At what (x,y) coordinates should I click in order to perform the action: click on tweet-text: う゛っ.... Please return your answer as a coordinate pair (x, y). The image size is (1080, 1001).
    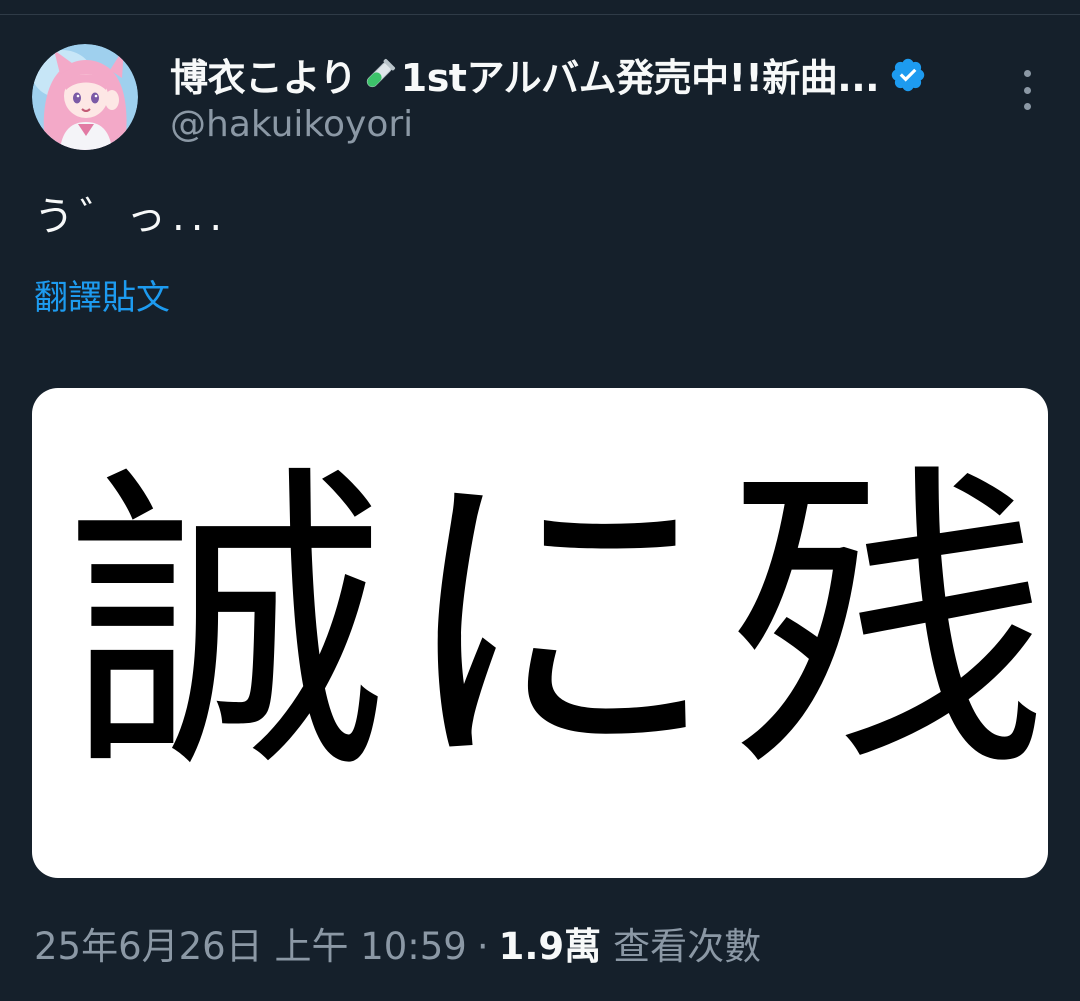
    Looking at the image, I should click on (131, 217).